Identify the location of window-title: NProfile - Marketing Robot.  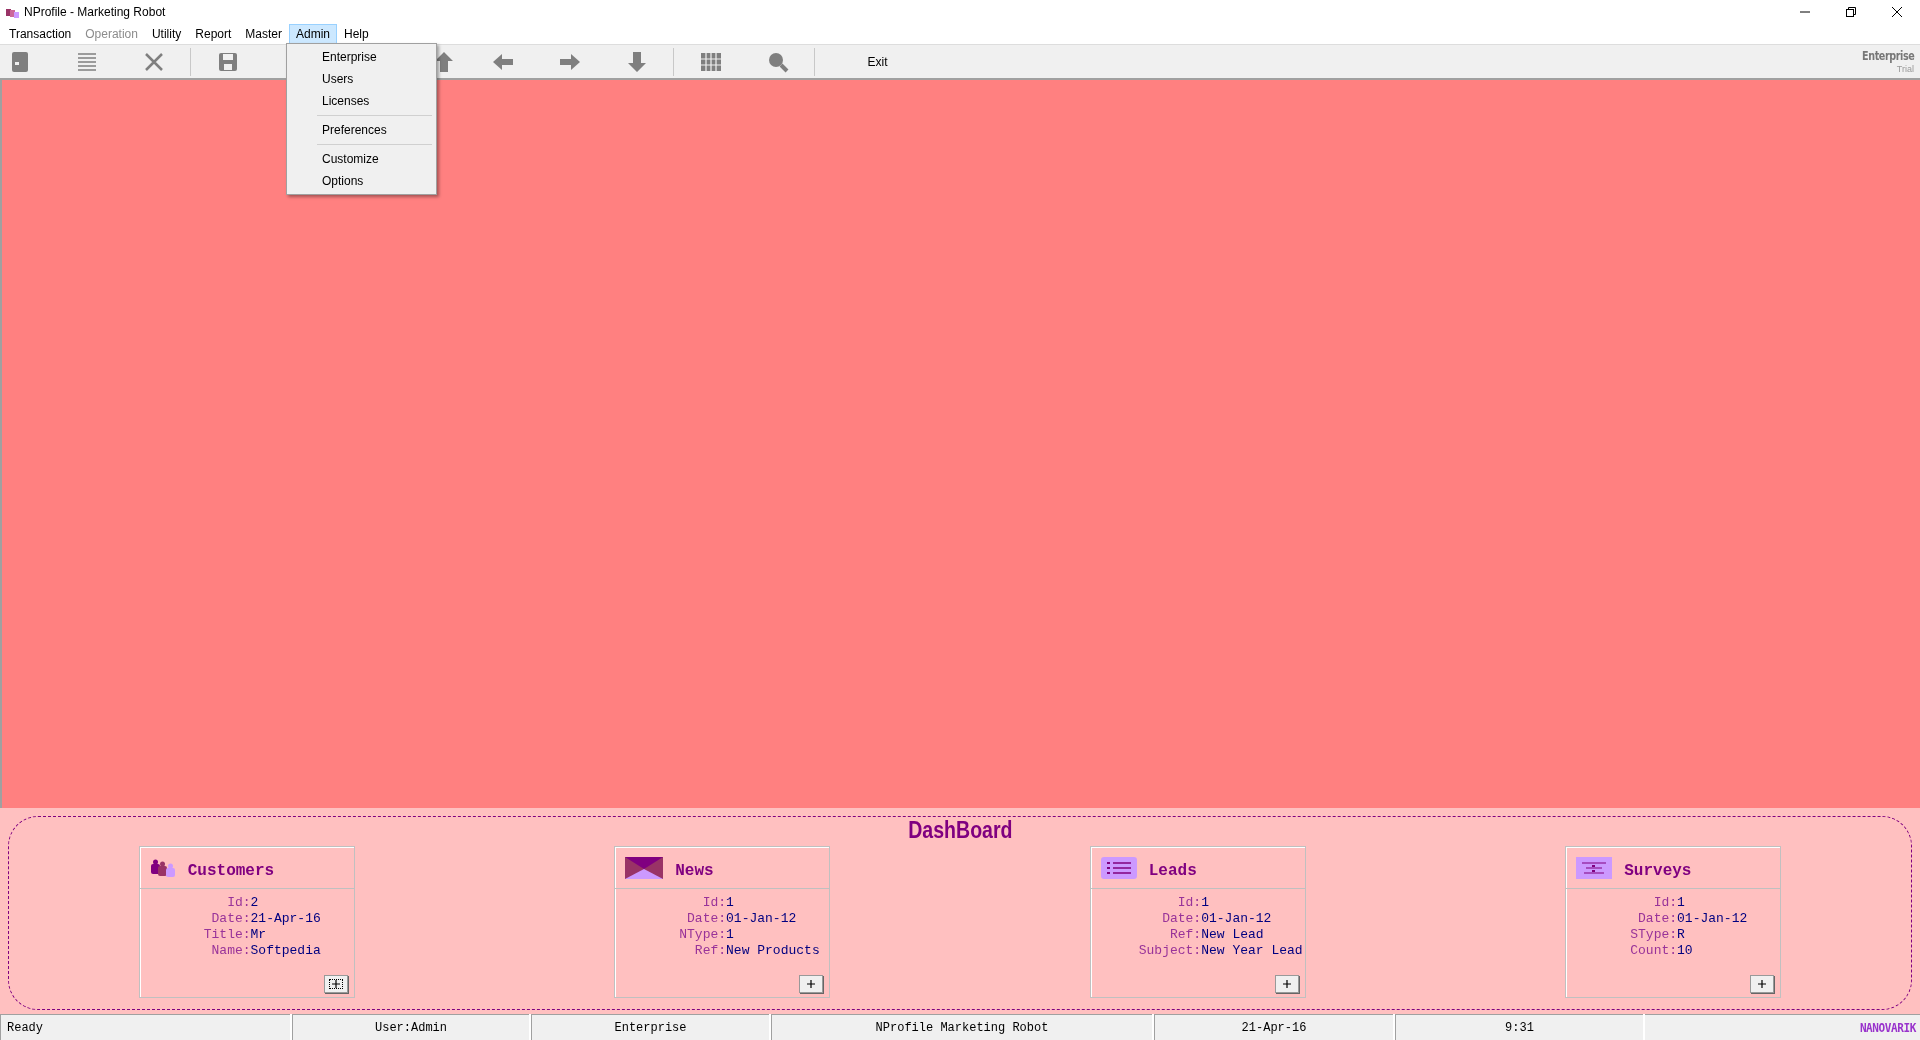
(95, 12).